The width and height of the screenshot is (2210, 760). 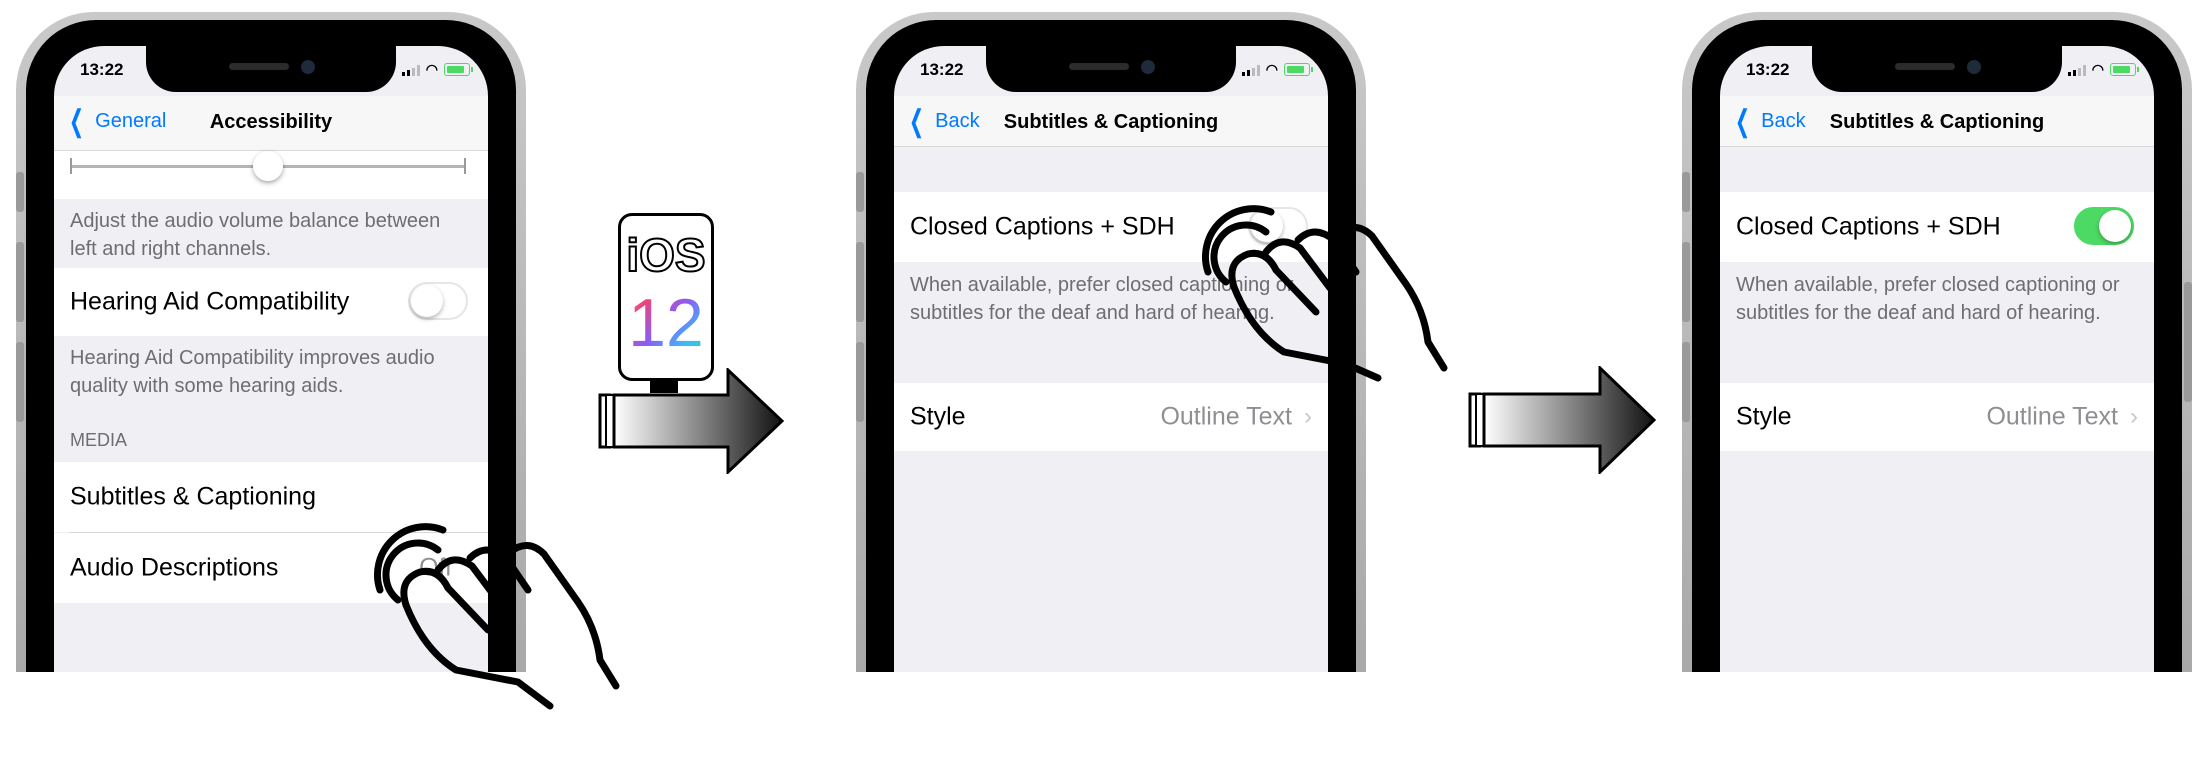 I want to click on balance-slider-cell, so click(x=271, y=175).